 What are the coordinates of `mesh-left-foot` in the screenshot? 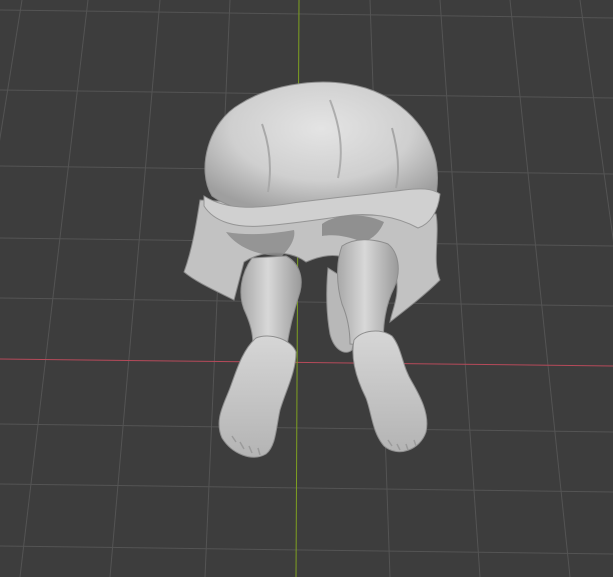 It's located at (257, 396).